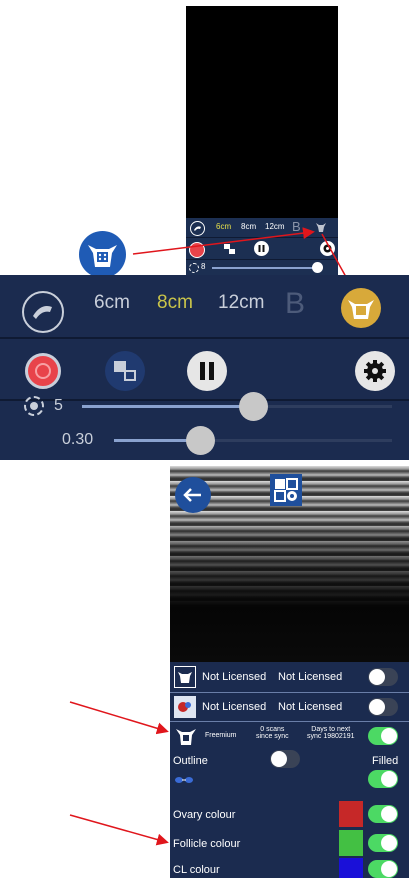 This screenshot has width=409, height=878. Describe the element at coordinates (331, 733) in the screenshot. I see `days-to-next-sync: Days to next sync 19802191` at that location.